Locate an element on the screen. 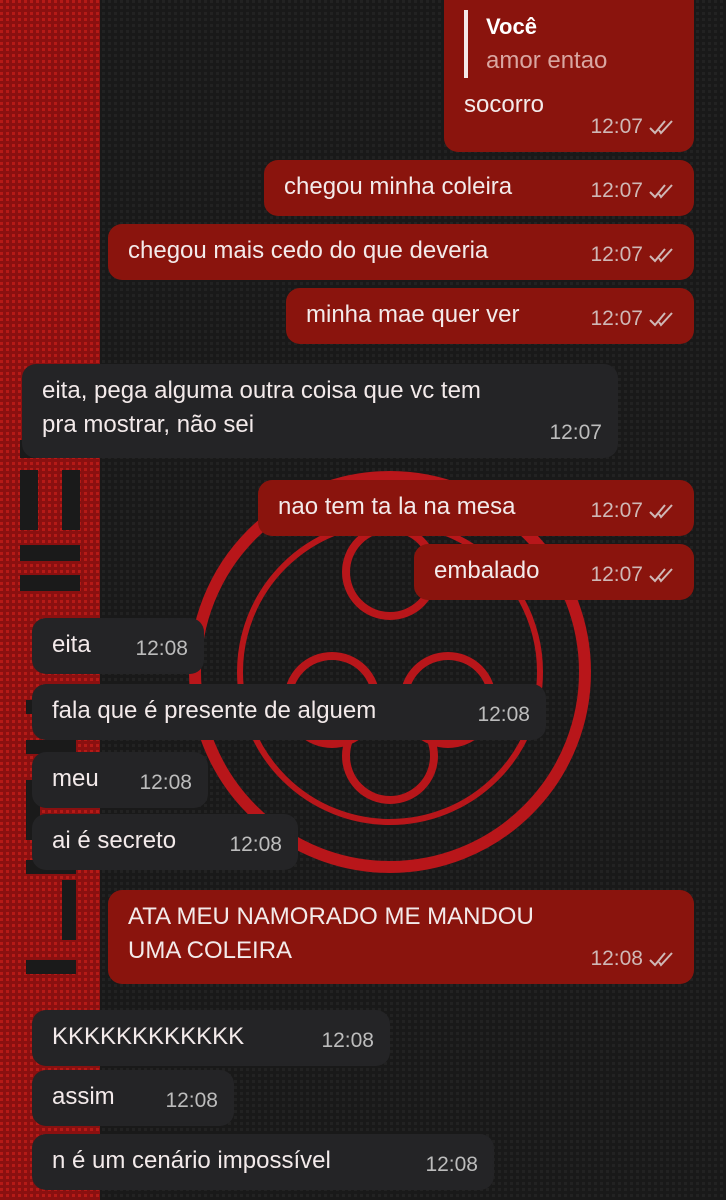  message-bubble-outgoing: Você amor entao socorro 12:07 is located at coordinates (569, 76).